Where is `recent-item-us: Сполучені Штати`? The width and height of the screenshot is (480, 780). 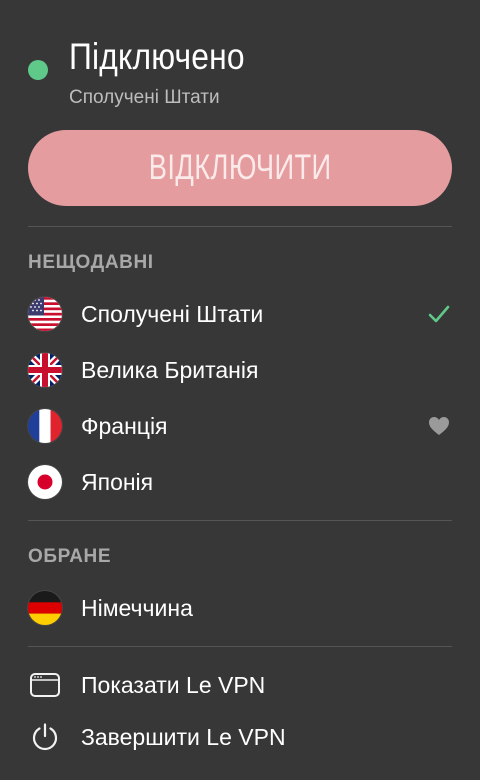
recent-item-us: Сполучені Штати is located at coordinates (240, 314).